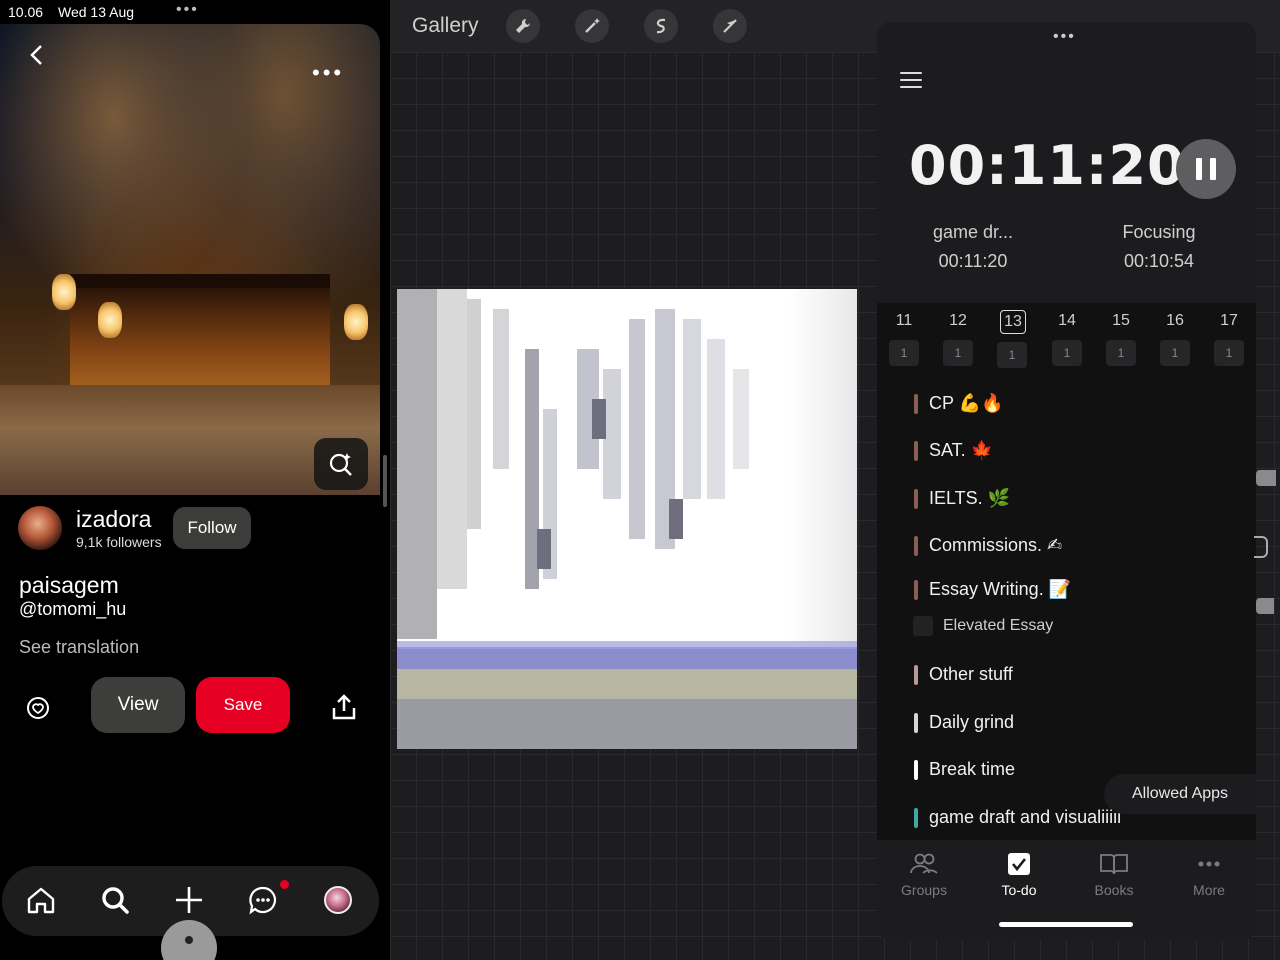  Describe the element at coordinates (983, 626) in the screenshot. I see `subtask-item: Elevated Essay` at that location.